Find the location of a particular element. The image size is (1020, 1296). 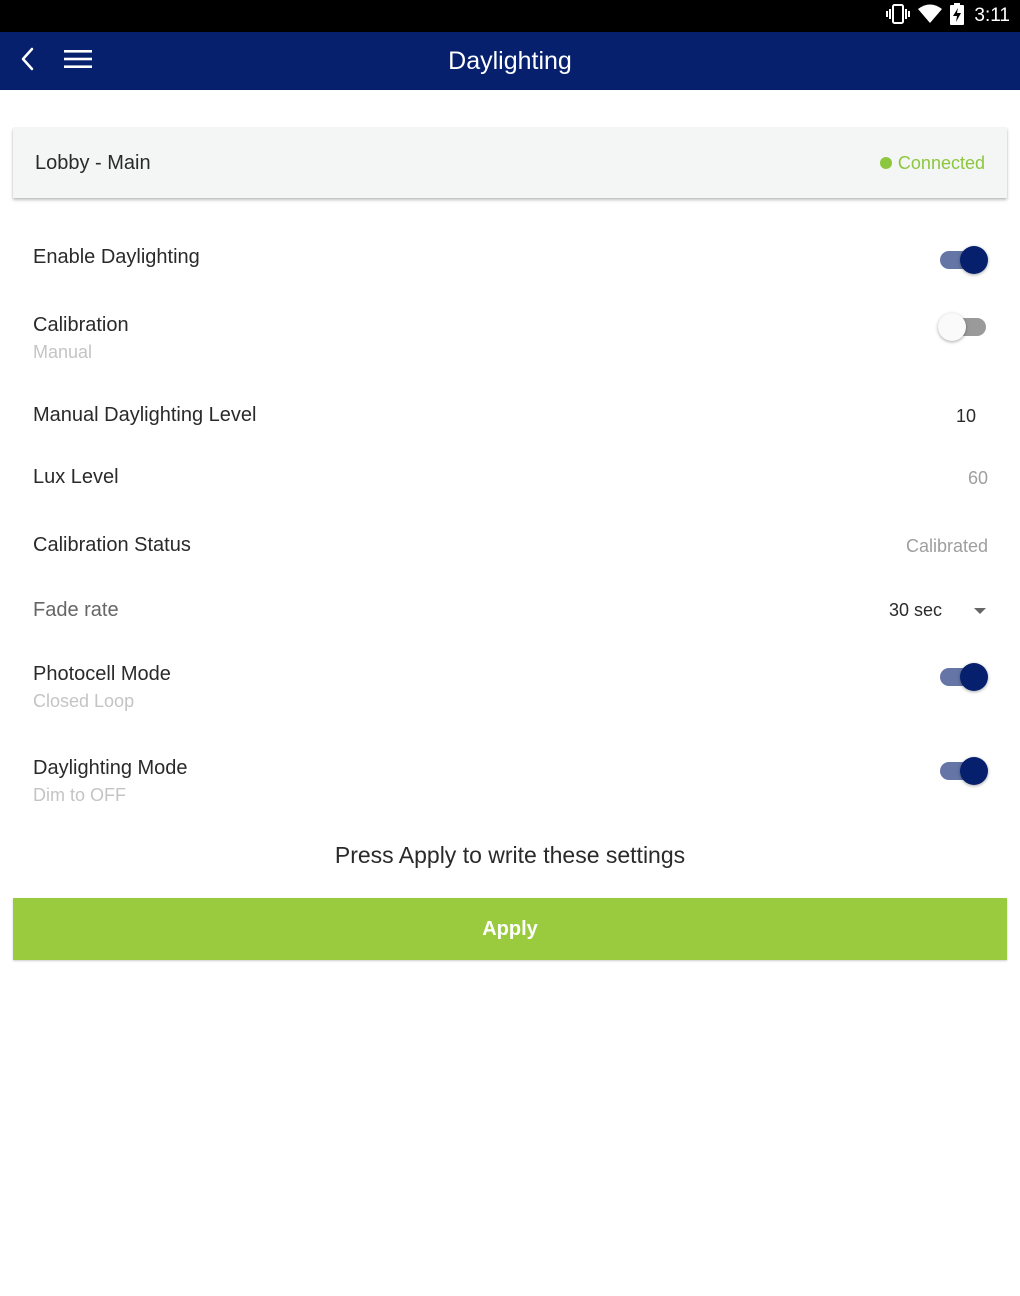

setting-label: Calibration Status is located at coordinates (112, 545).